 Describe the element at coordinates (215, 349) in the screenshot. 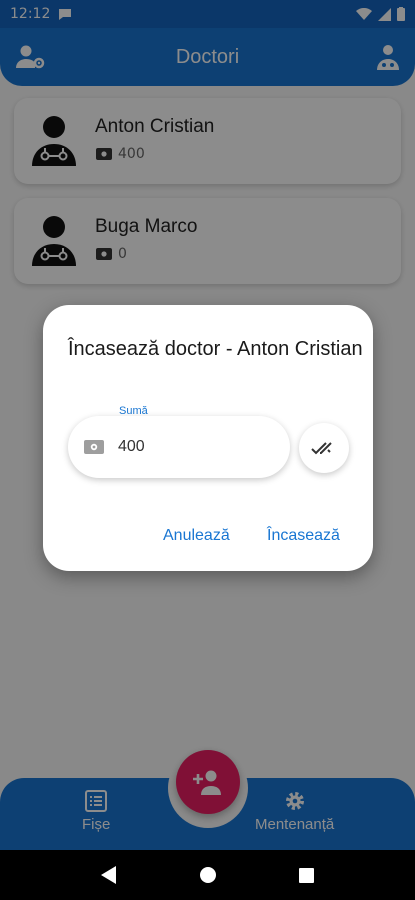

I see `dialog-title: Încasează doctor - Anton Cristian` at that location.